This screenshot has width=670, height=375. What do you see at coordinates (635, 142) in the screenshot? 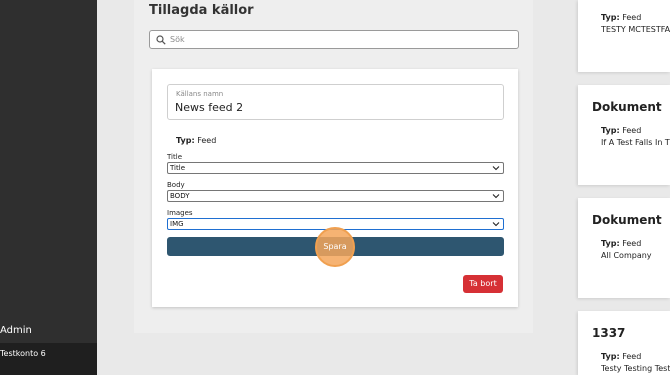
I see `source-card-subtitle: If A Test Falls In The` at bounding box center [635, 142].